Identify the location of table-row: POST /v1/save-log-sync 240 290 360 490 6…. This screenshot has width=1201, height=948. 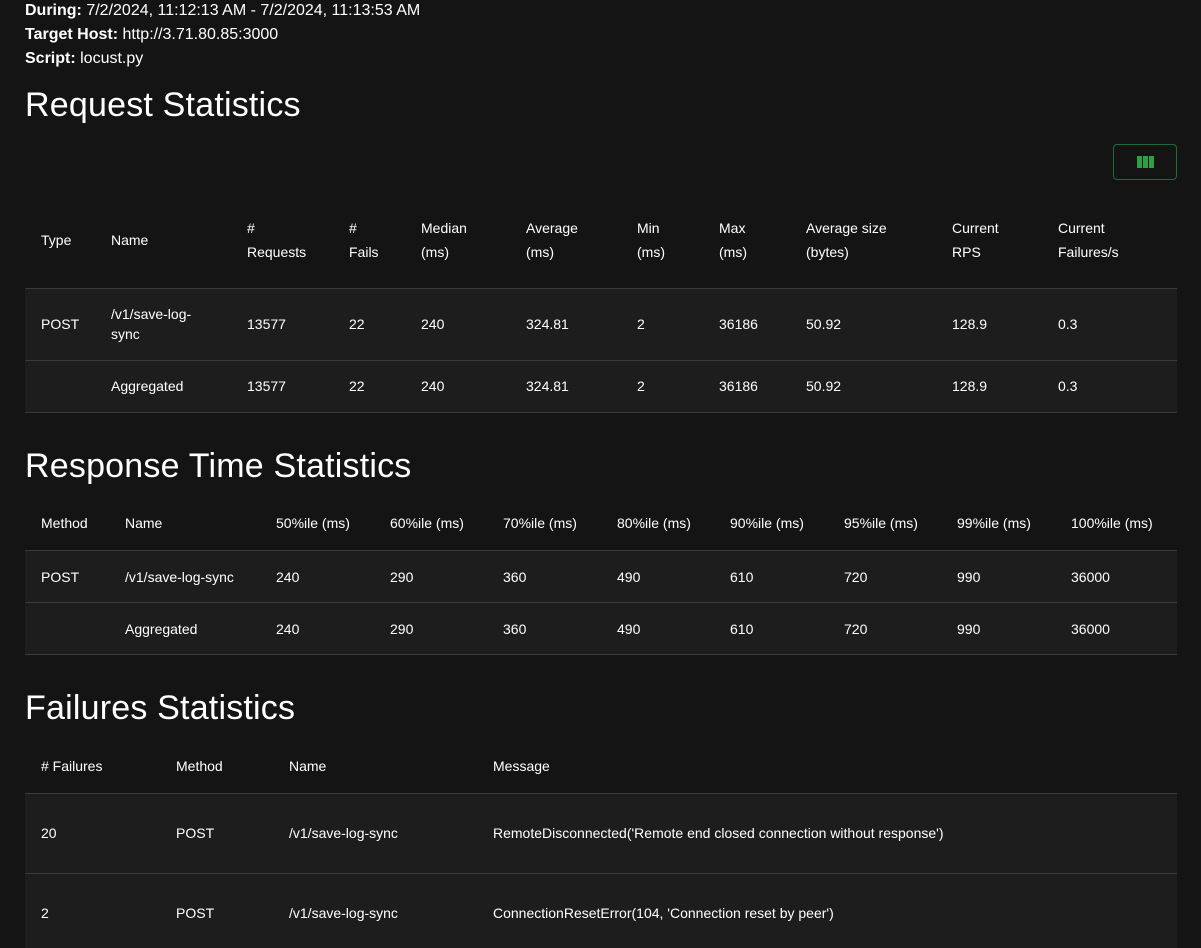
(601, 576).